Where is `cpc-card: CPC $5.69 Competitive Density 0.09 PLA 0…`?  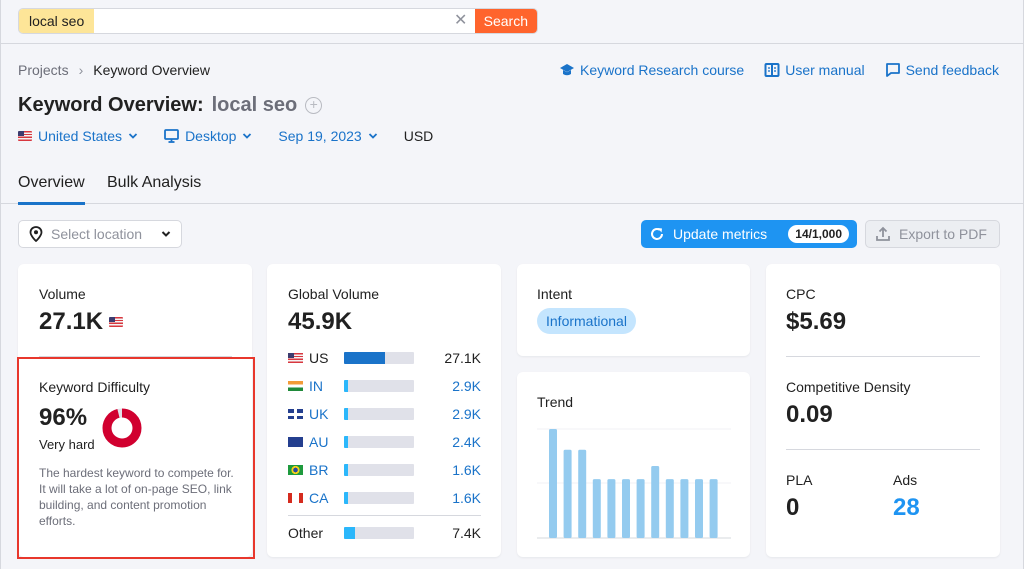
cpc-card: CPC $5.69 Competitive Density 0.09 PLA 0… is located at coordinates (883, 410).